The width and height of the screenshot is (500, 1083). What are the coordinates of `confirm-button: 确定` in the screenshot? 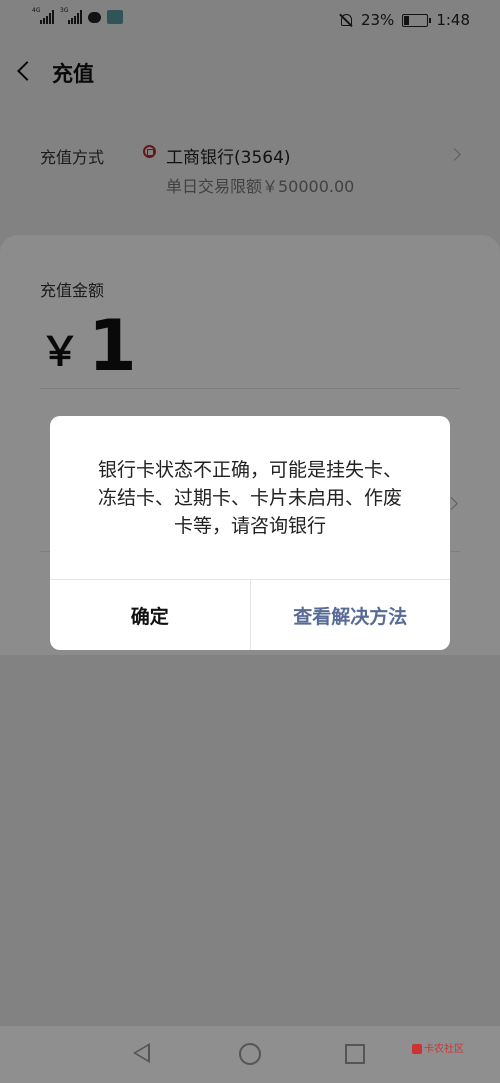 It's located at (150, 615).